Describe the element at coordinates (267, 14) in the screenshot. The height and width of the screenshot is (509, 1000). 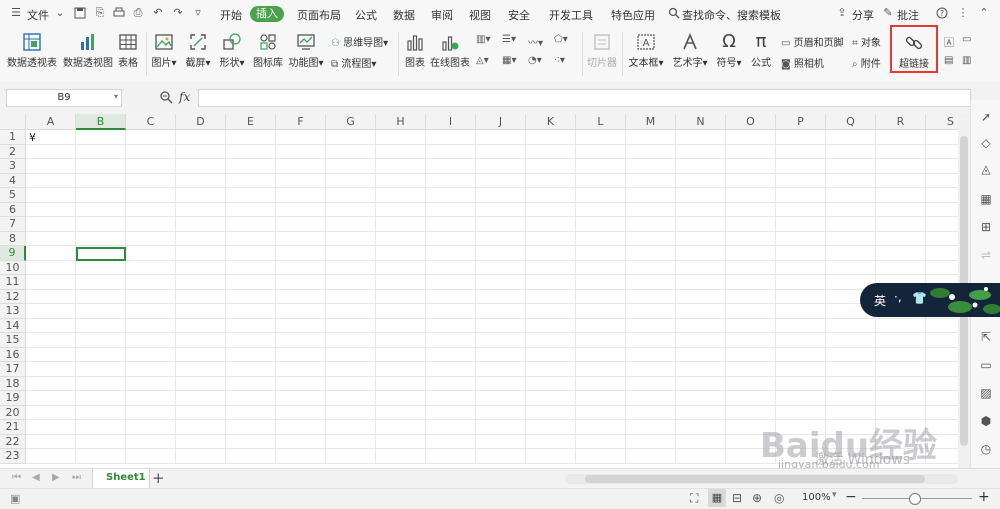
I see `menu-tab-1: 插入` at that location.